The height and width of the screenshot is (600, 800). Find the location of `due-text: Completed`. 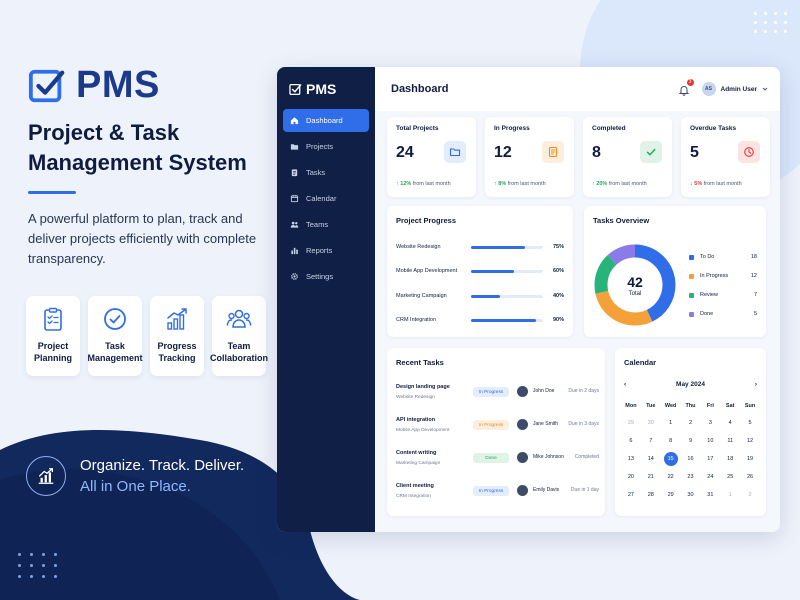

due-text: Completed is located at coordinates (586, 457).